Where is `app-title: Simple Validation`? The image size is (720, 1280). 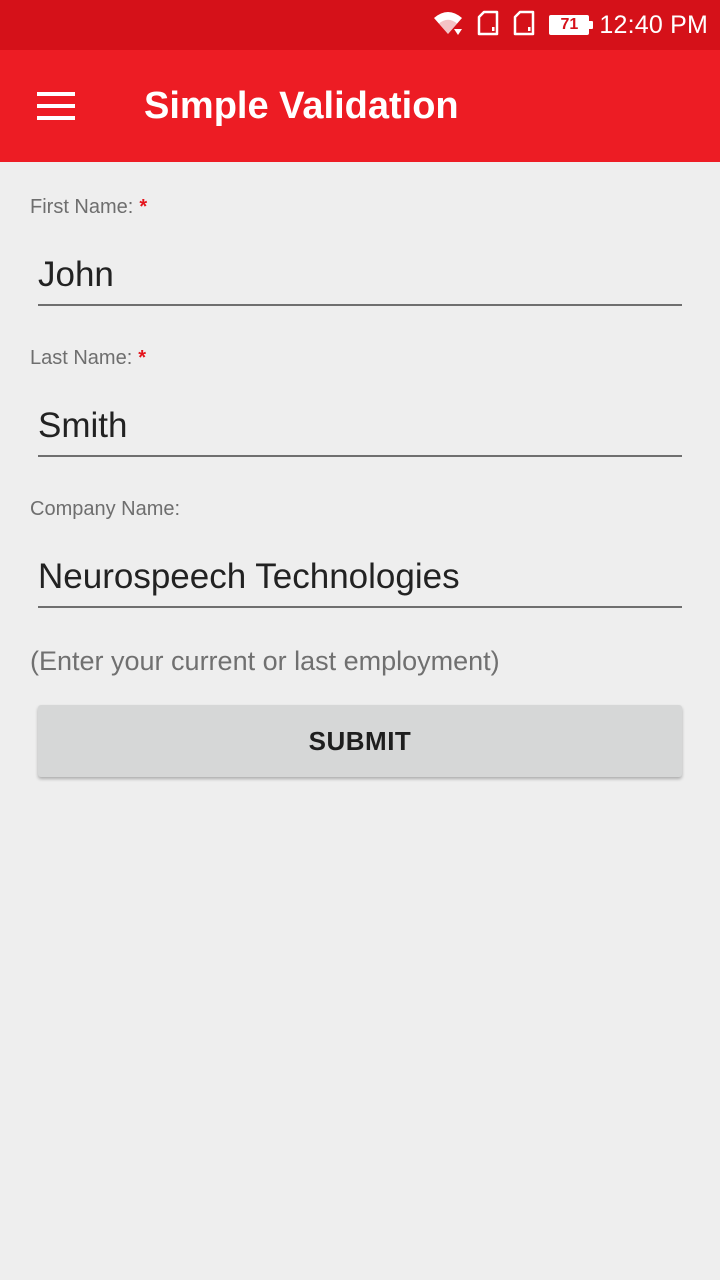
app-title: Simple Validation is located at coordinates (301, 106).